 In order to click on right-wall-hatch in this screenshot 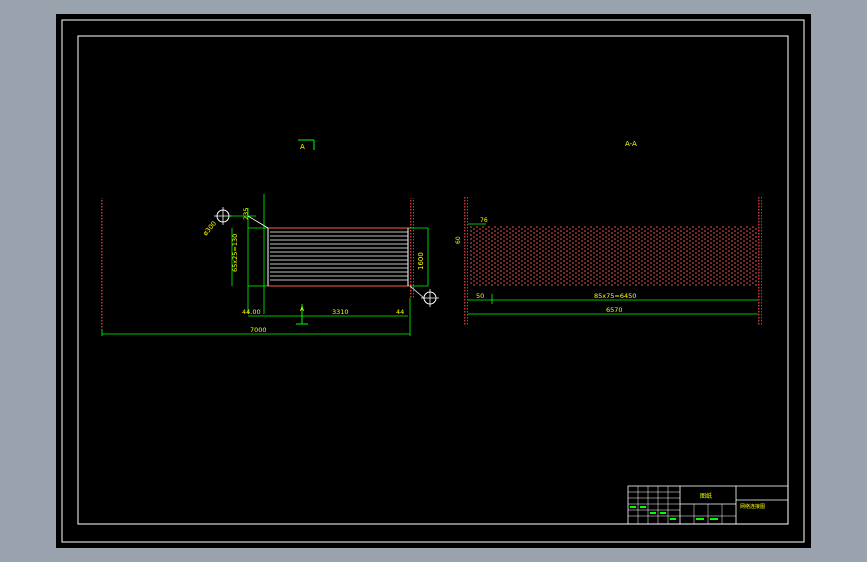, I will do `click(412, 248)`.